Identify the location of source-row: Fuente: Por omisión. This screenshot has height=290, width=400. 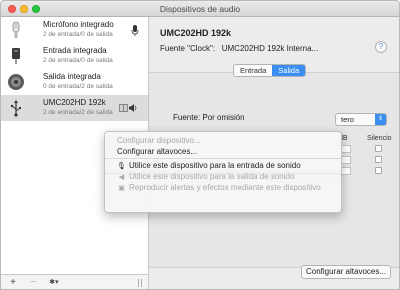
(209, 117).